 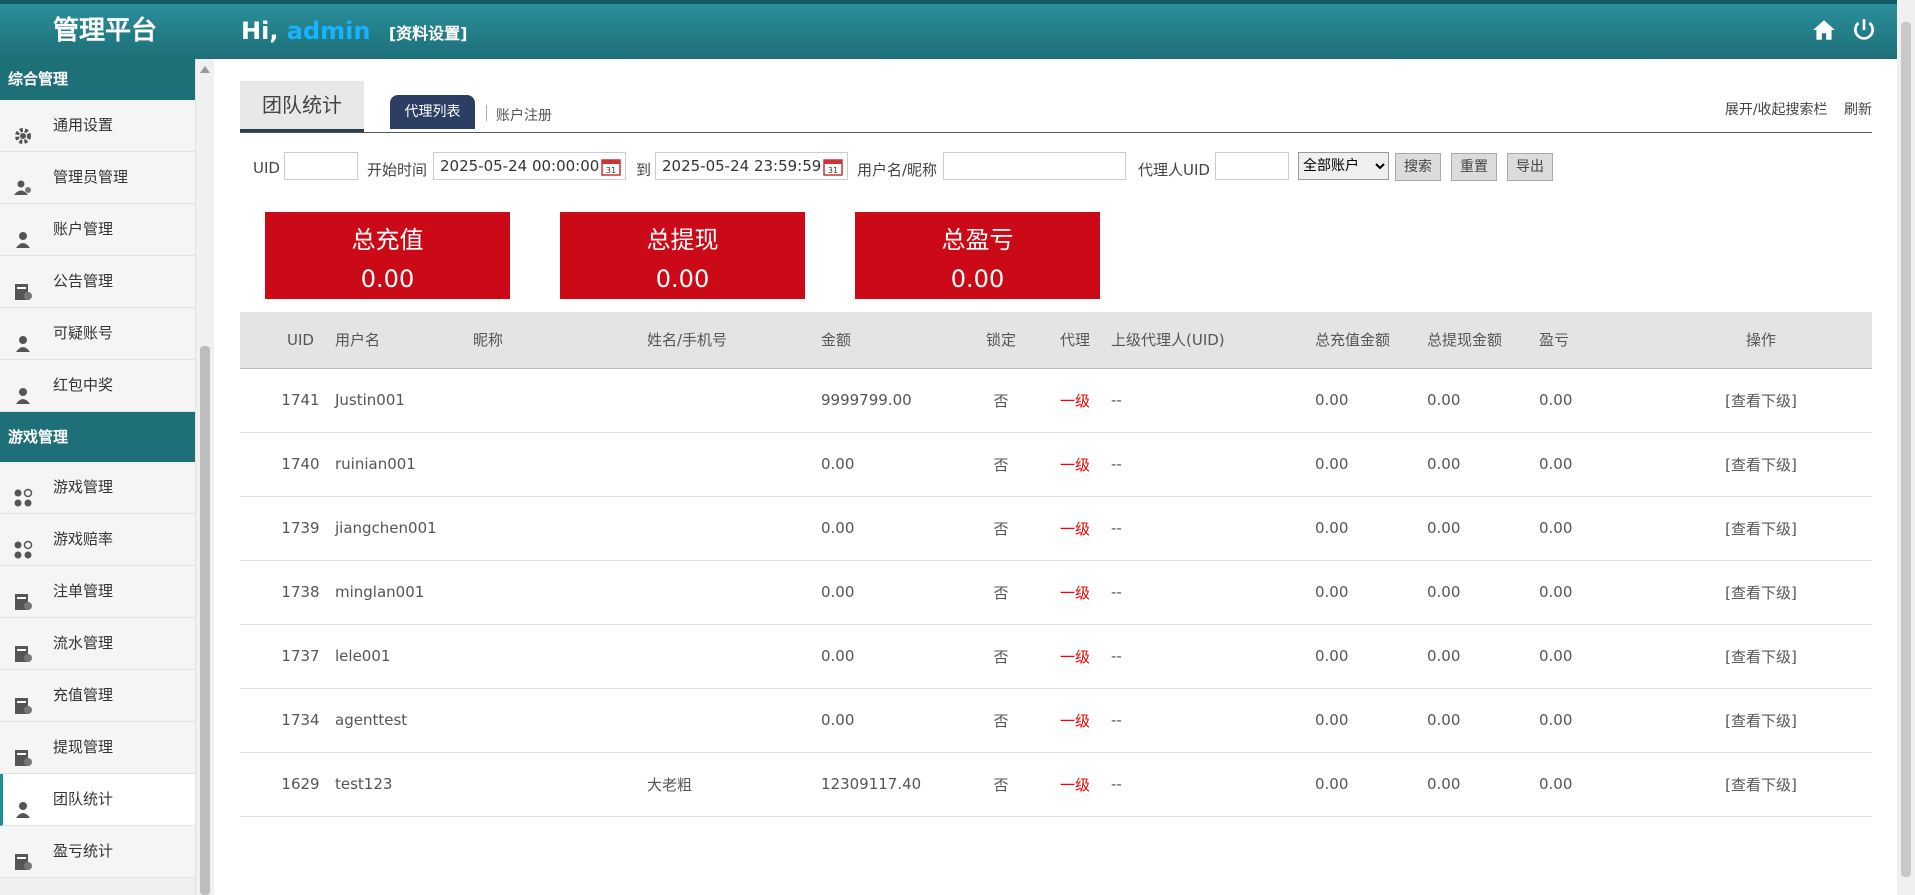 I want to click on stat-total-profit: 总盈亏 0.00, so click(x=977, y=255).